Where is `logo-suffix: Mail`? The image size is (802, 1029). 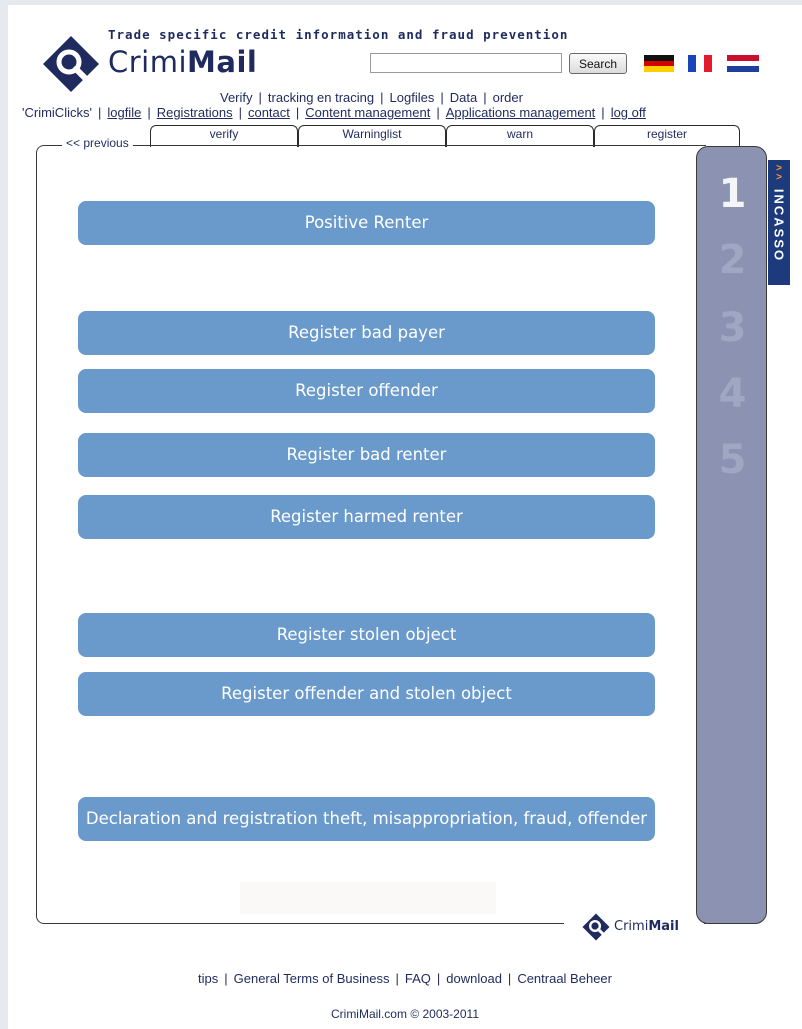 logo-suffix: Mail is located at coordinates (222, 62).